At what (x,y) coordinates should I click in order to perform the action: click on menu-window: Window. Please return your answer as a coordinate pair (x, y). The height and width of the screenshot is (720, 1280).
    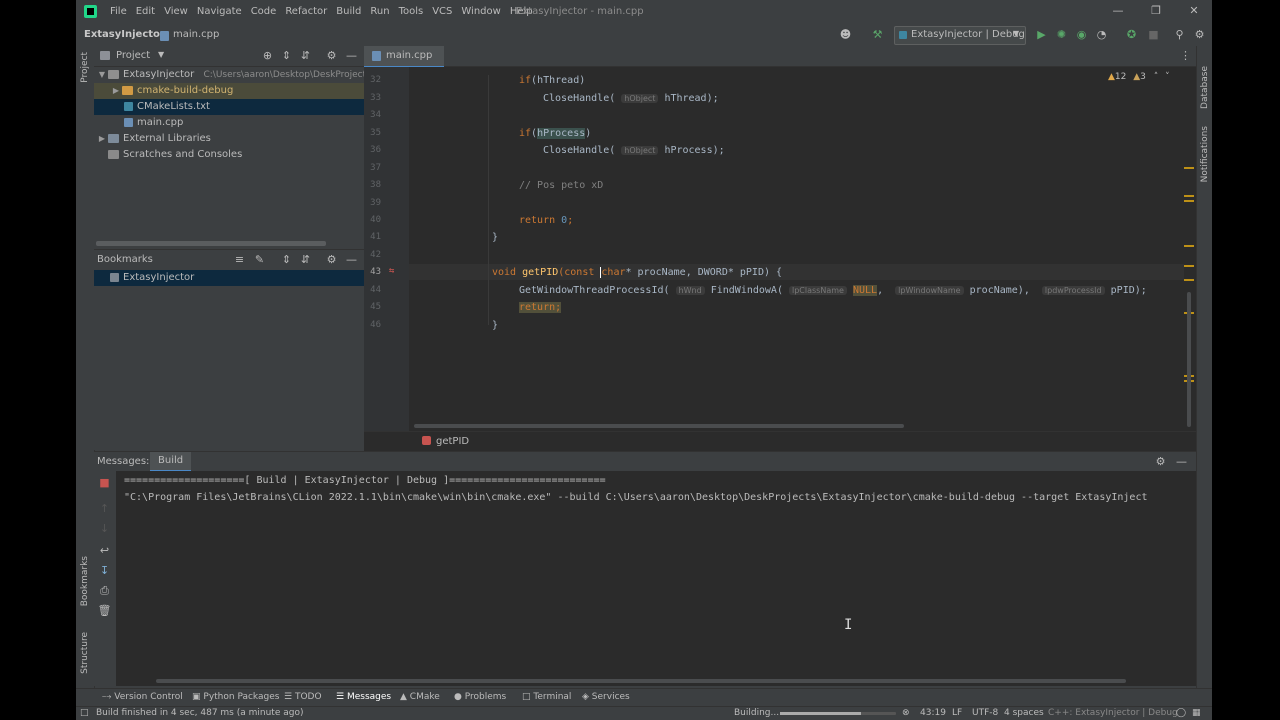
    Looking at the image, I should click on (480, 11).